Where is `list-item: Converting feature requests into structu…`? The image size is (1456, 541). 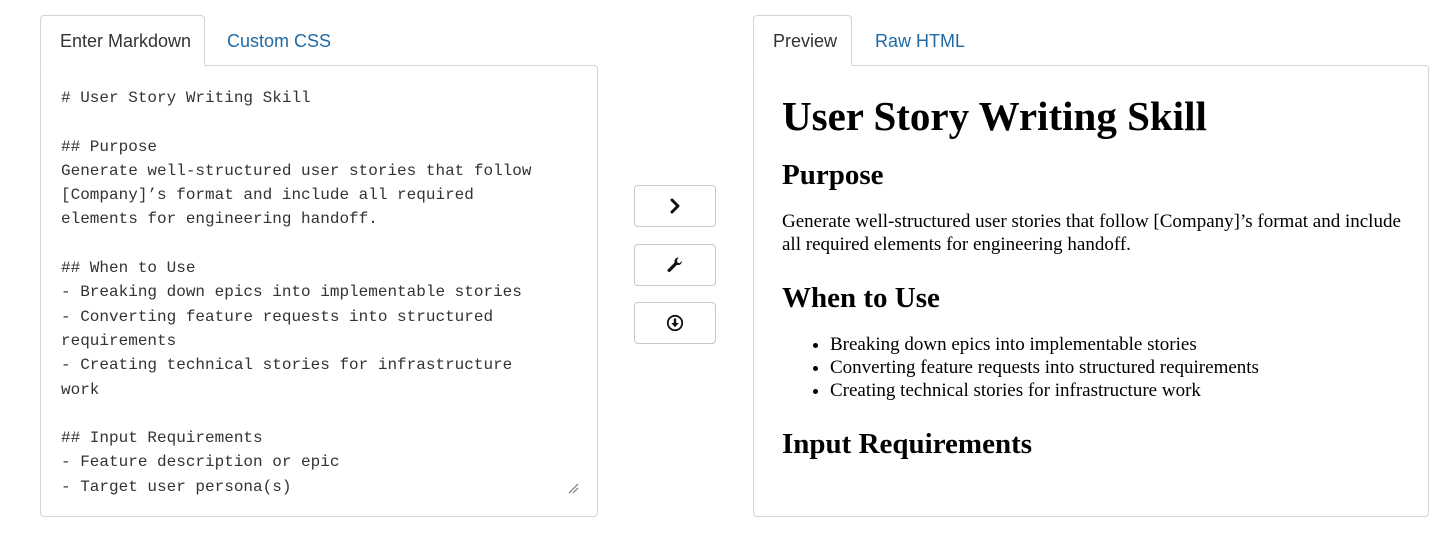
list-item: Converting feature requests into structu… is located at coordinates (1116, 367).